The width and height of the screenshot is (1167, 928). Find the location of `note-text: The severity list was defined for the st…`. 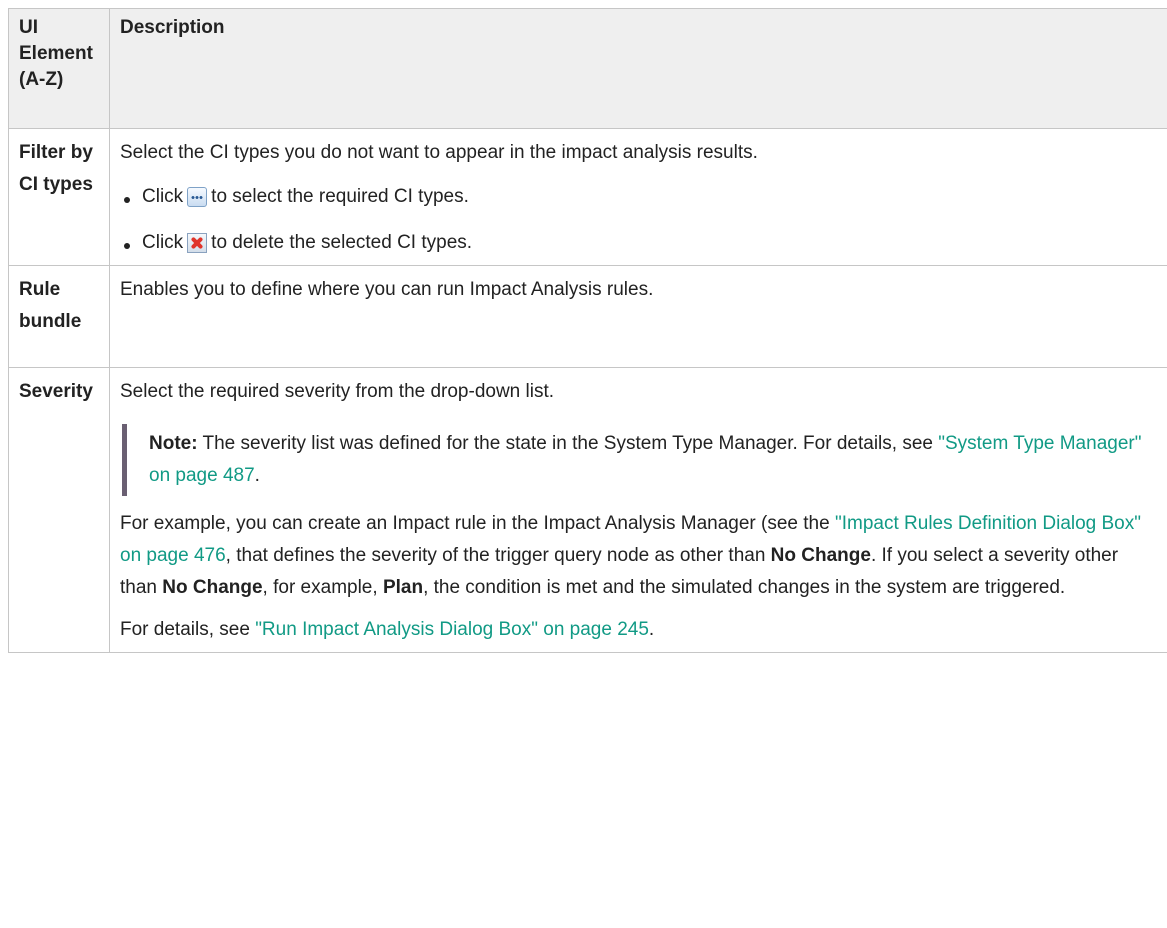

note-text: The severity list was defined for the st… is located at coordinates (567, 443).